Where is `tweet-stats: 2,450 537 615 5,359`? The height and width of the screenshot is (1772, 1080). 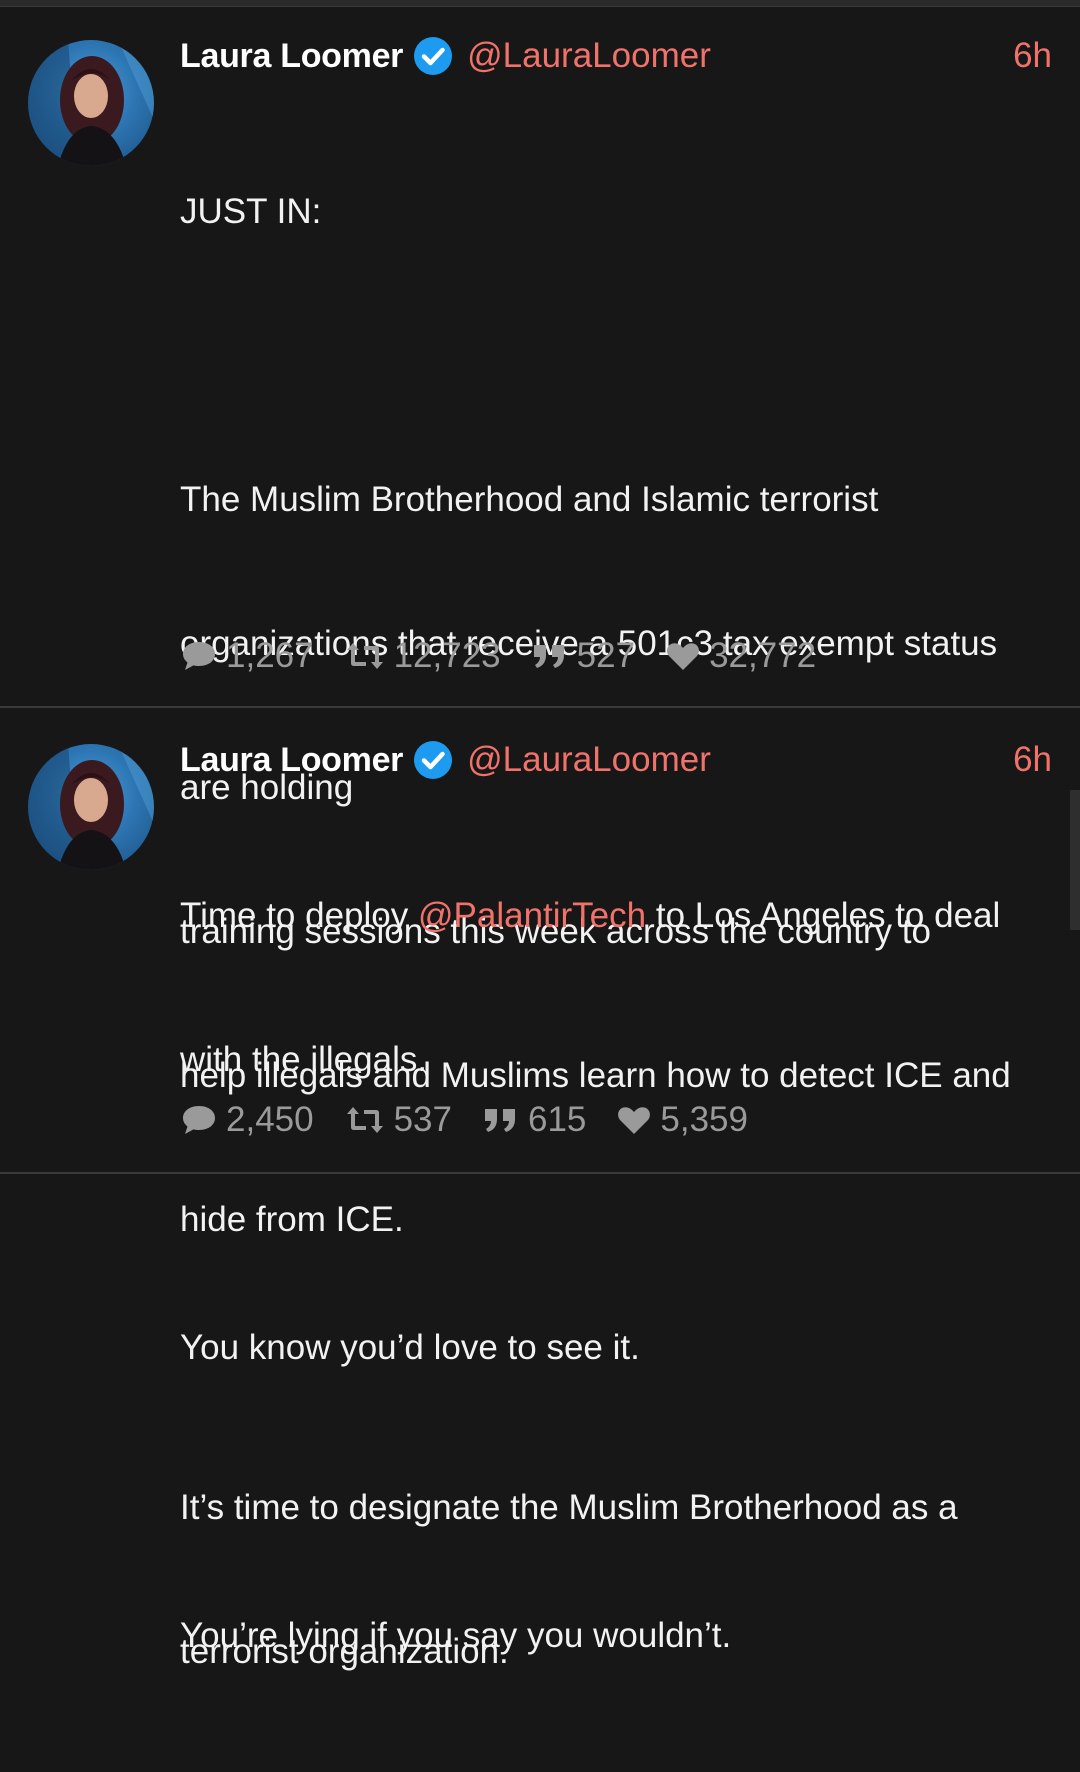 tweet-stats: 2,450 537 615 5,359 is located at coordinates (479, 1120).